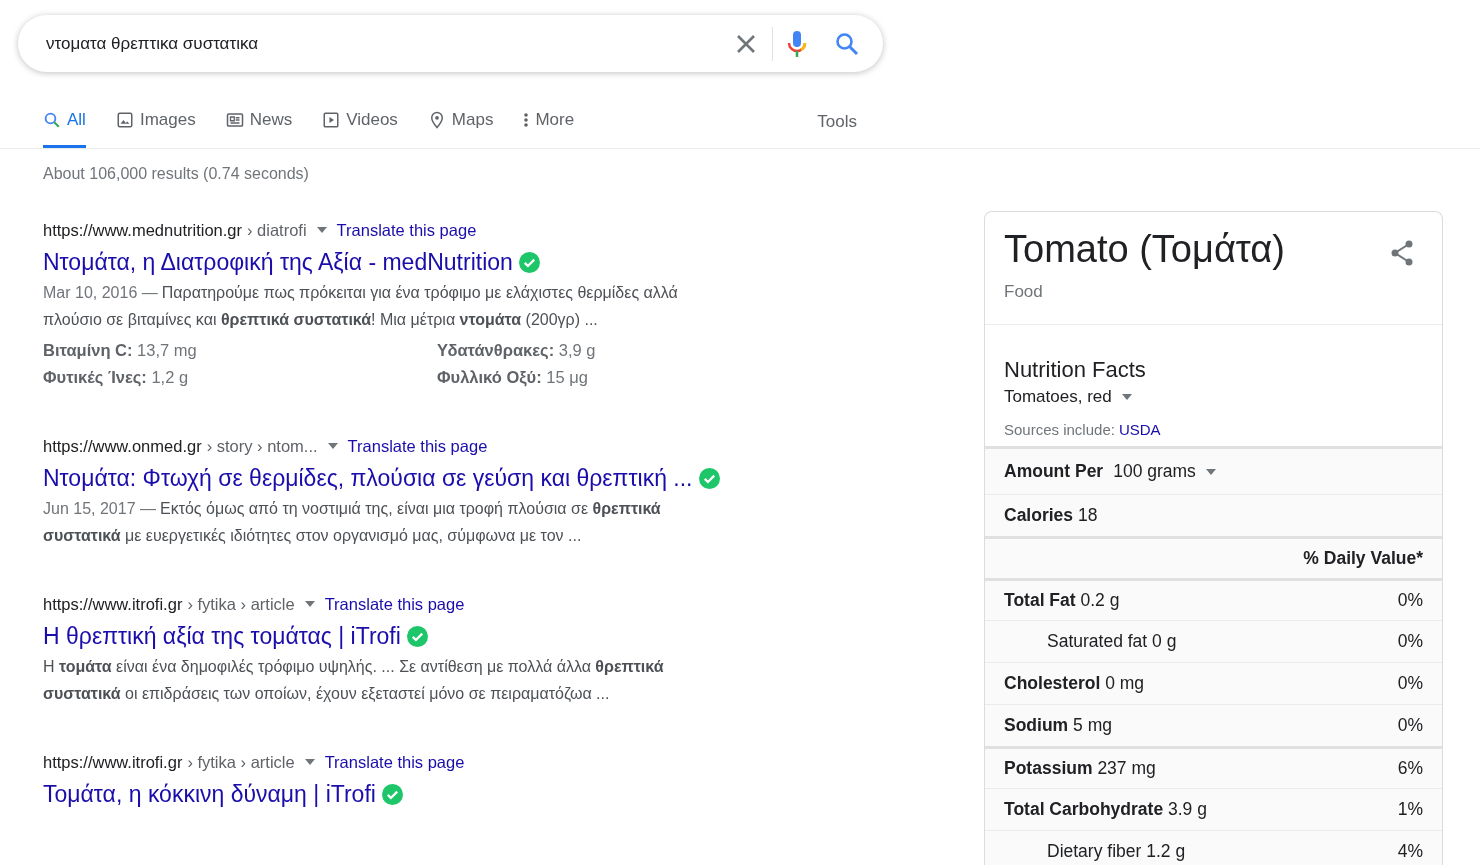 The height and width of the screenshot is (865, 1480). Describe the element at coordinates (1410, 768) in the screenshot. I see `daily-percent: 6%` at that location.